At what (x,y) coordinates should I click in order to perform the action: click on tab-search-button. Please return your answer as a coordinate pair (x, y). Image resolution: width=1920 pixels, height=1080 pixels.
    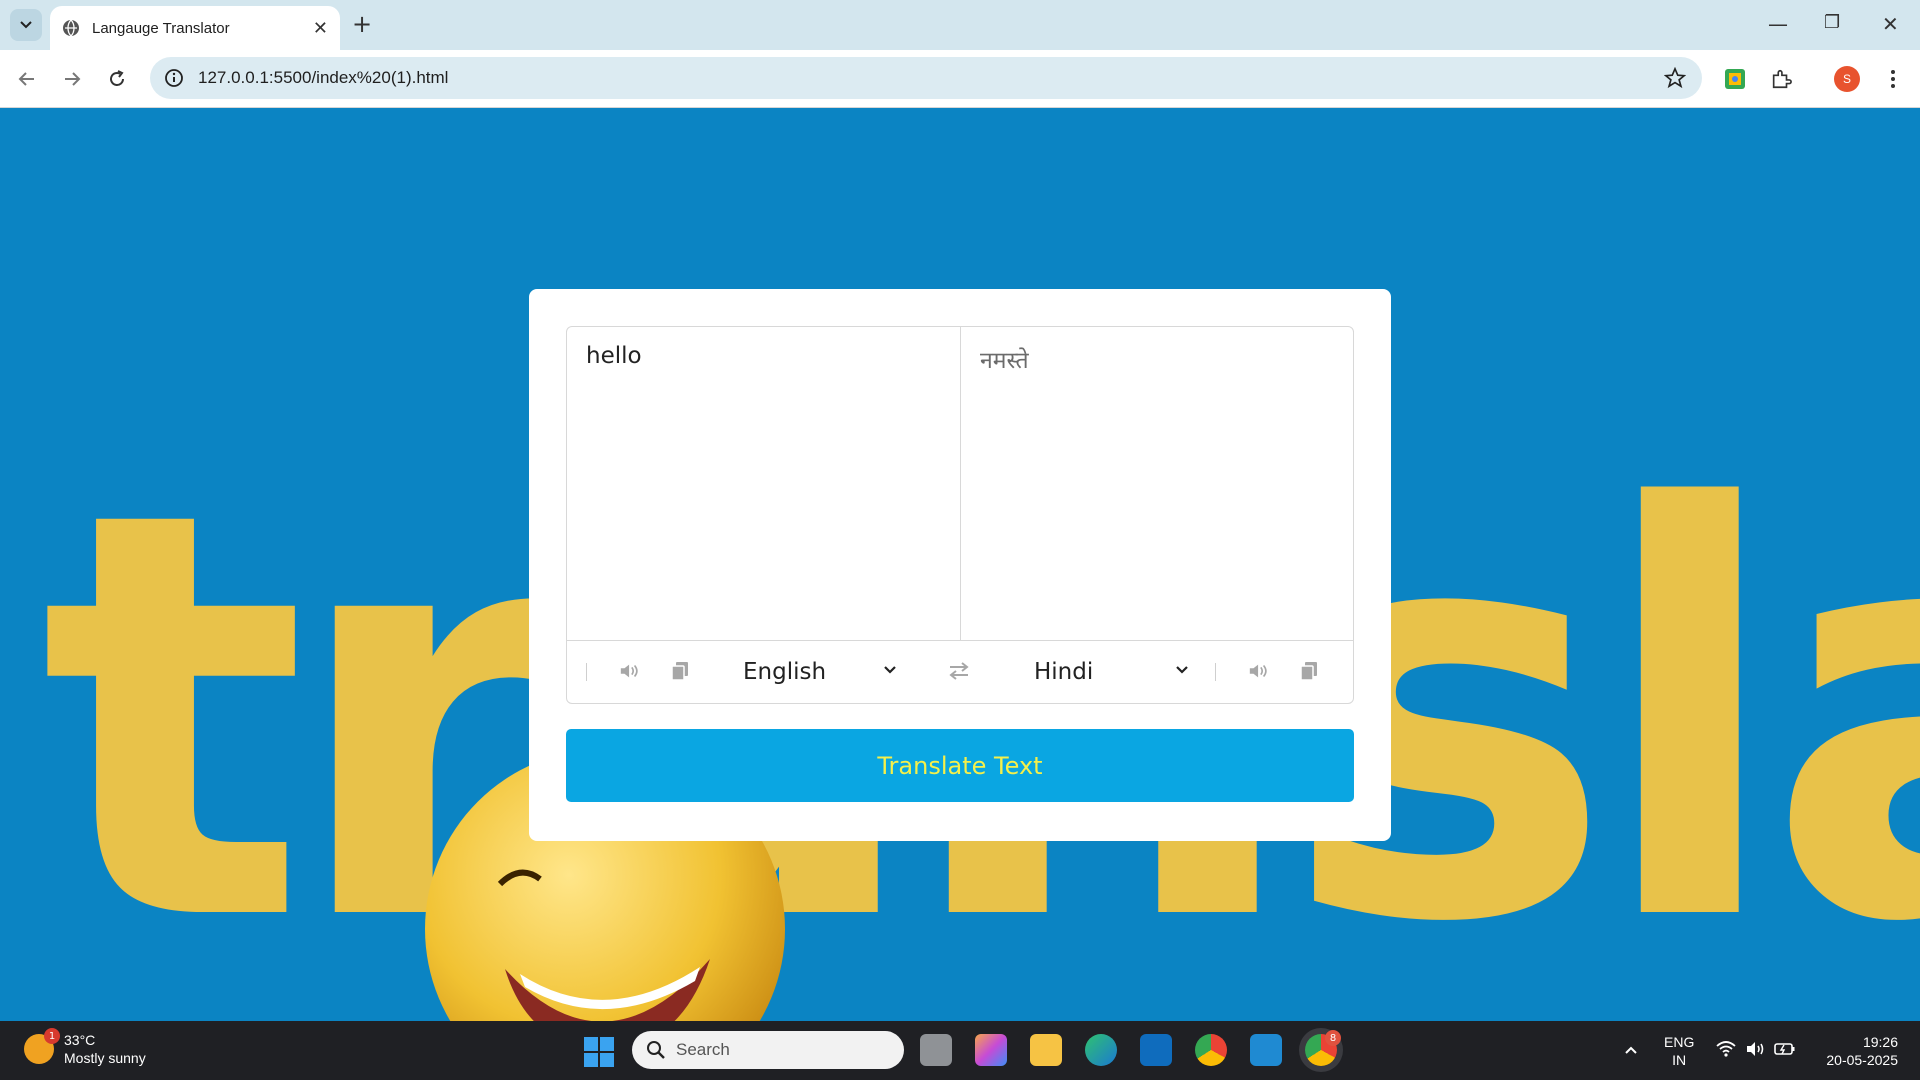
    Looking at the image, I should click on (26, 25).